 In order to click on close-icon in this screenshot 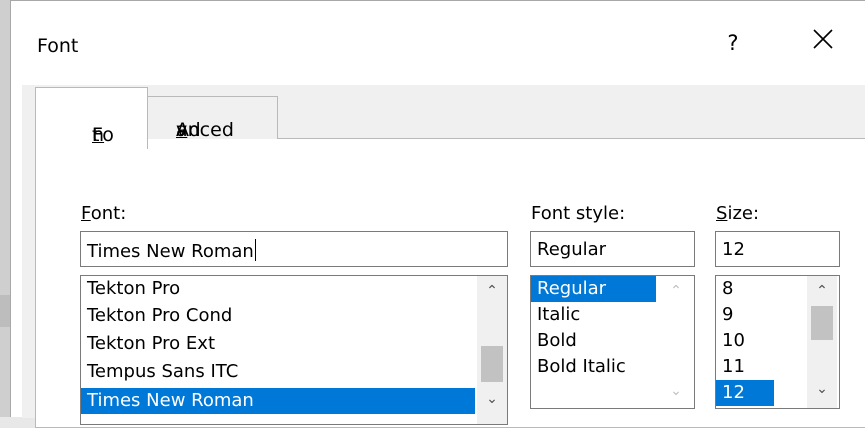, I will do `click(823, 39)`.